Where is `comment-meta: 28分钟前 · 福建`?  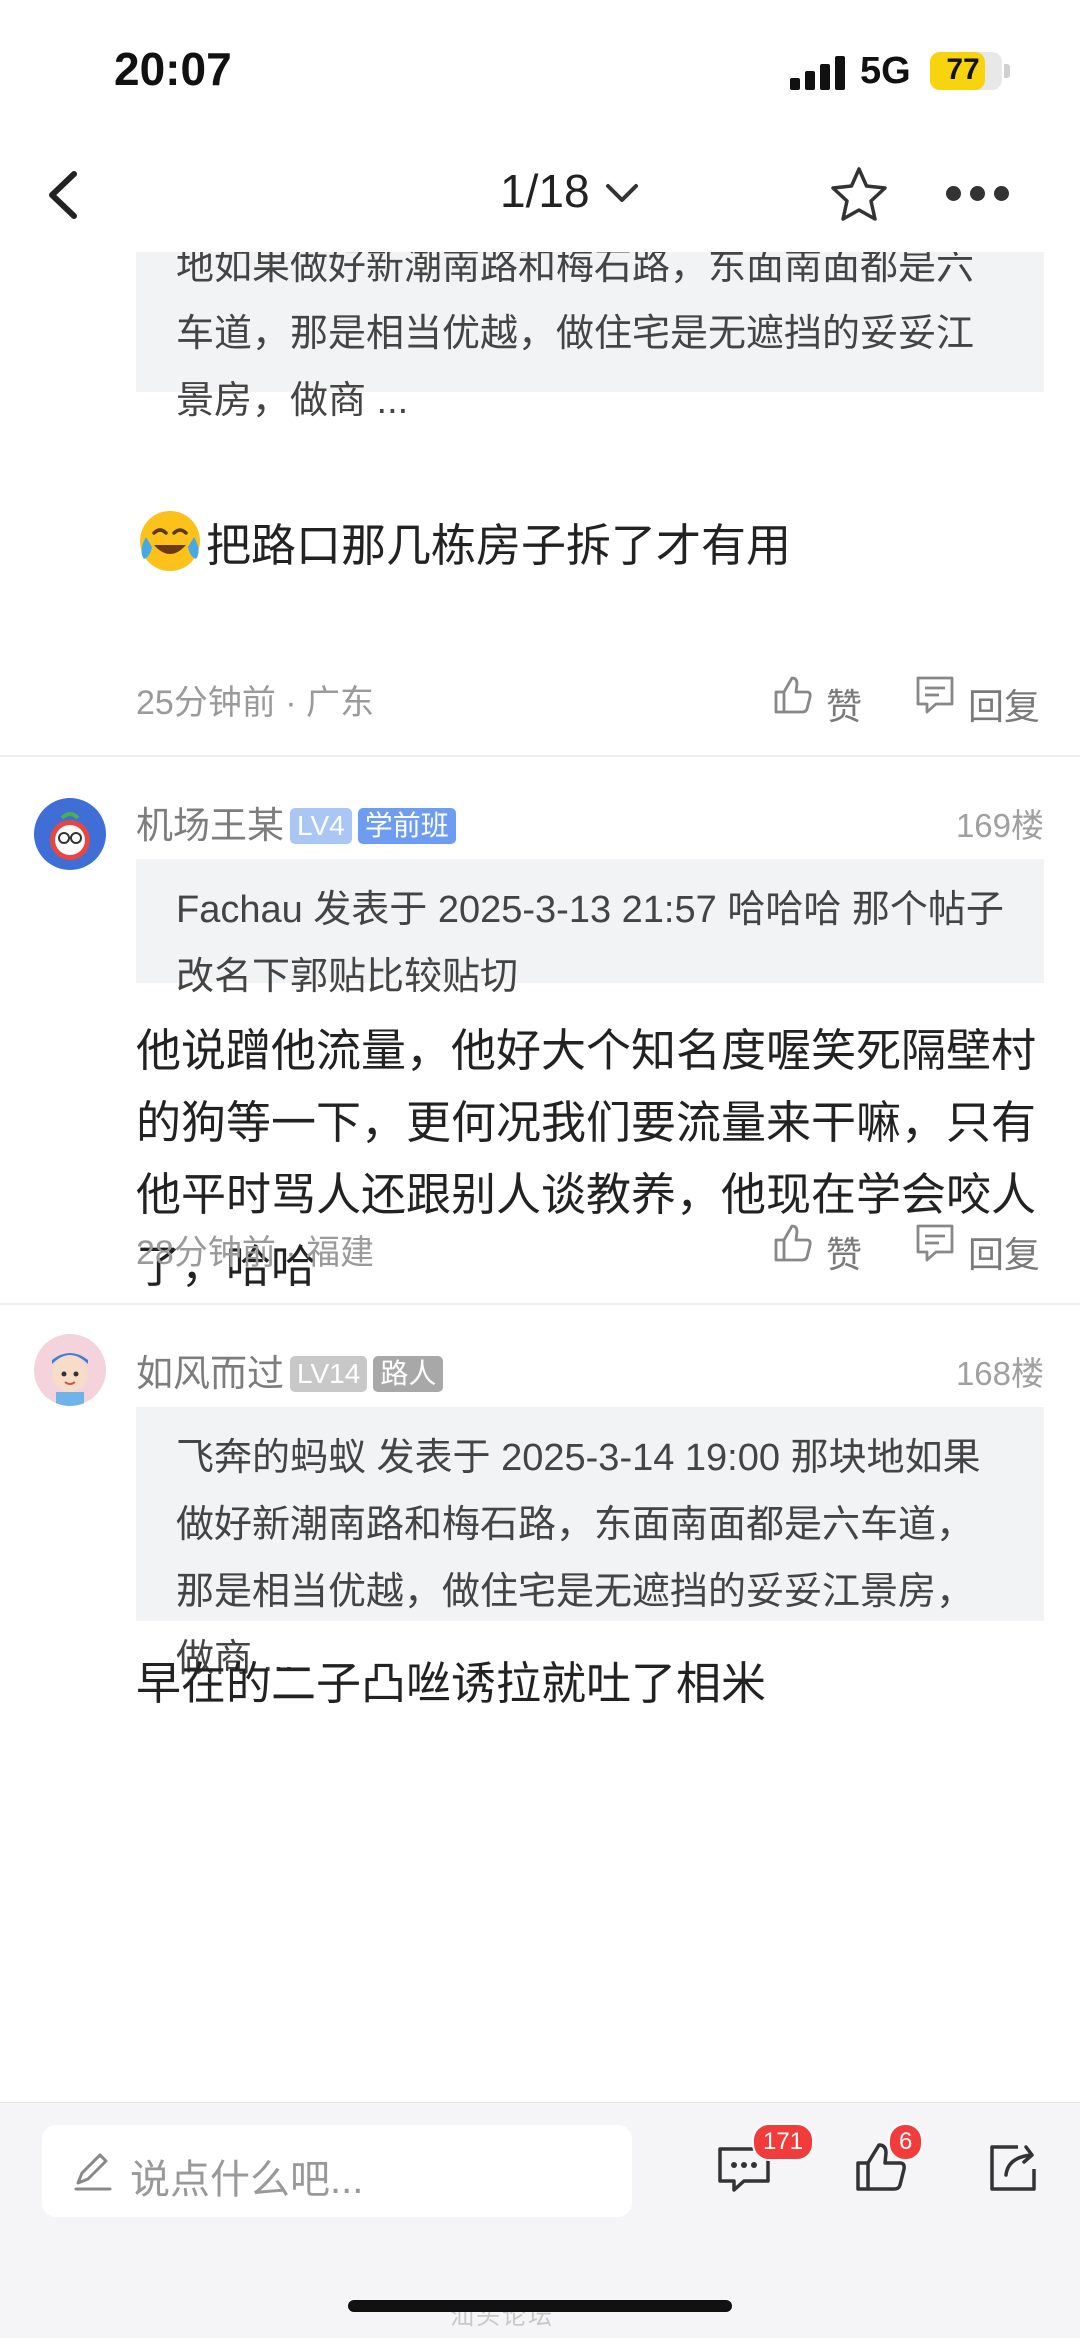
comment-meta: 28分钟前 · 福建 is located at coordinates (255, 1253).